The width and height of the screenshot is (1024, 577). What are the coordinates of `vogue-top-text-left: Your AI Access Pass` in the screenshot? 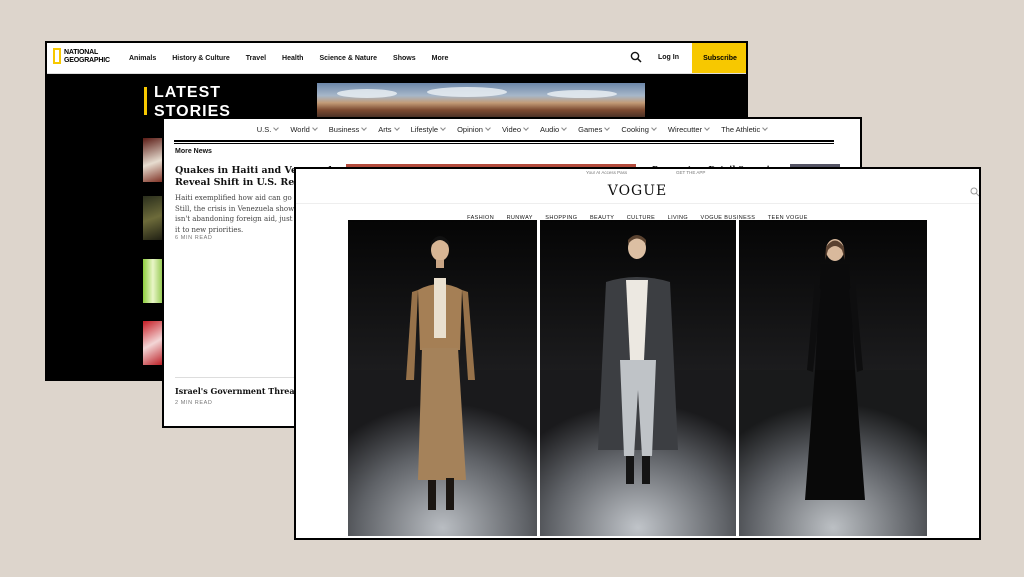 It's located at (607, 172).